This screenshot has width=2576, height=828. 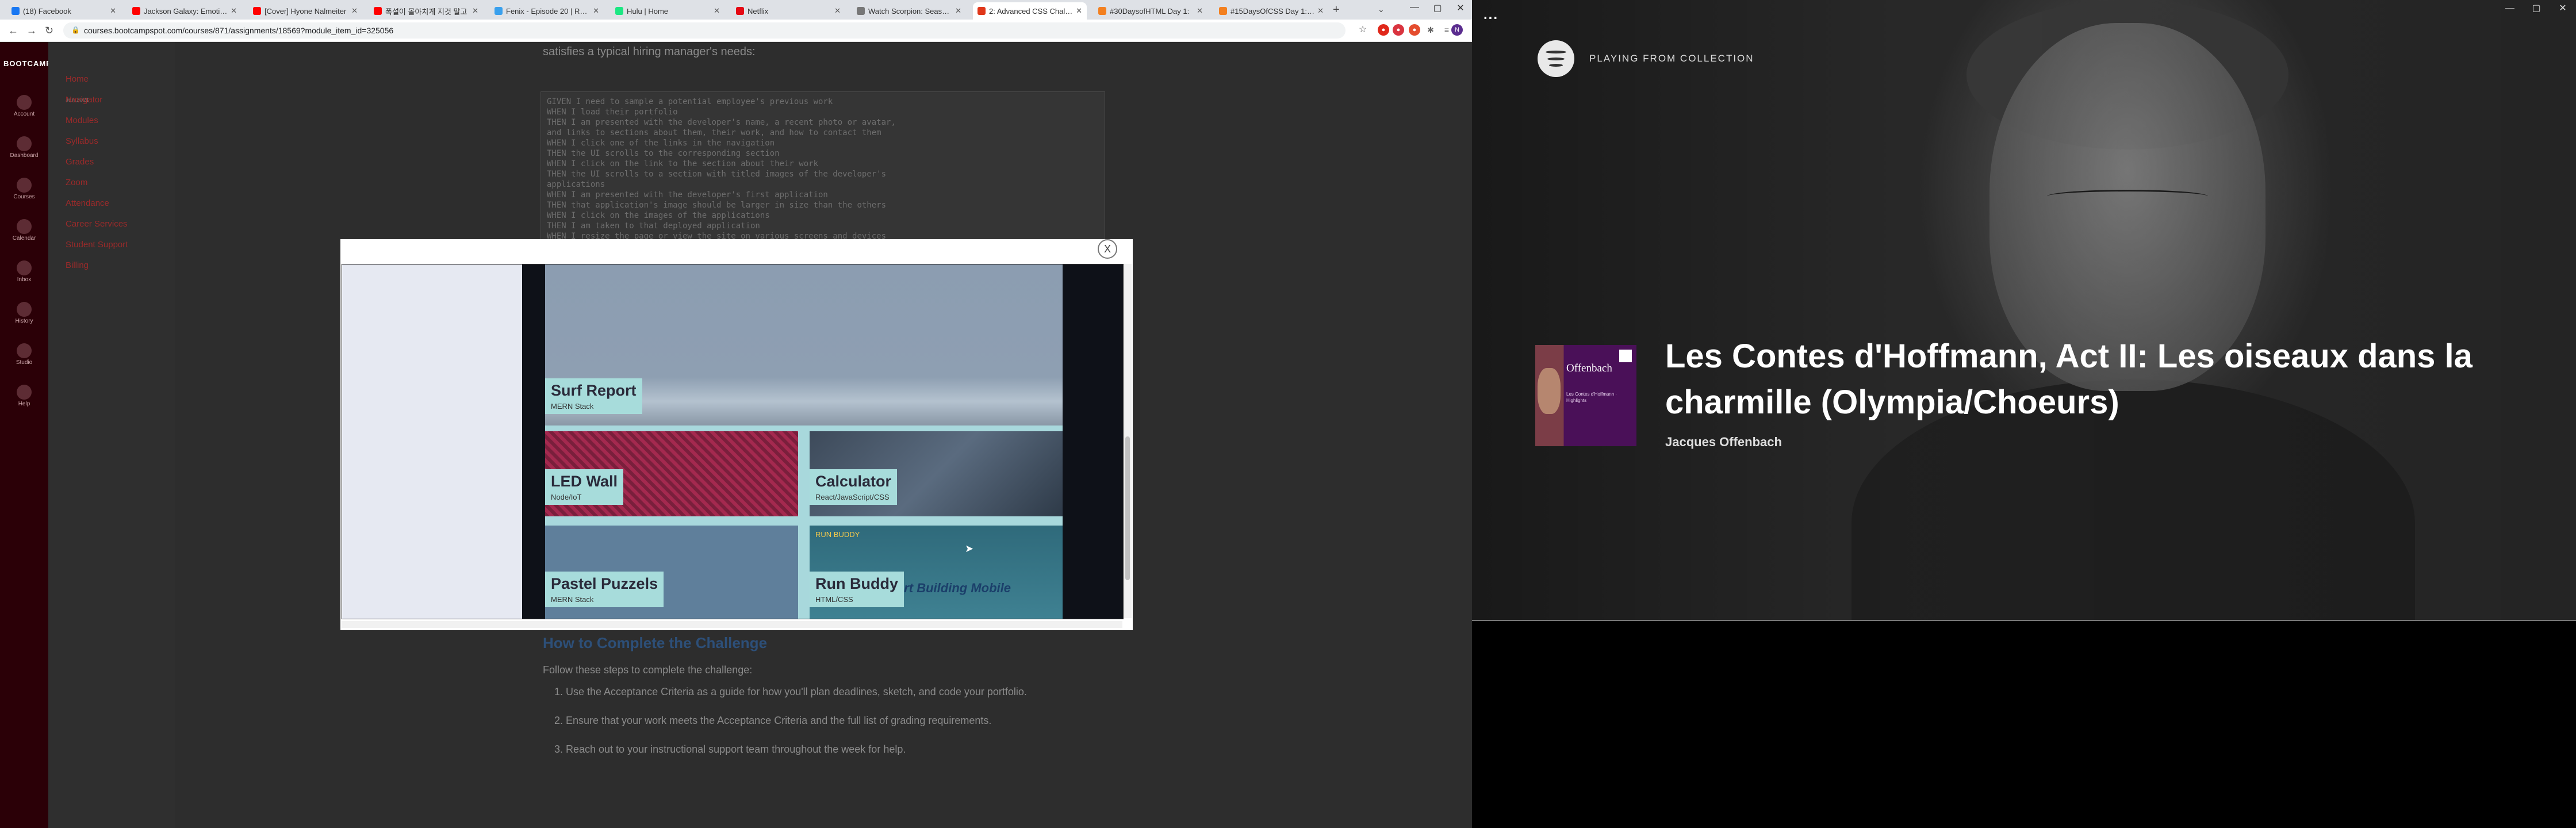 I want to click on modal-vertical-scrollbar, so click(x=1128, y=441).